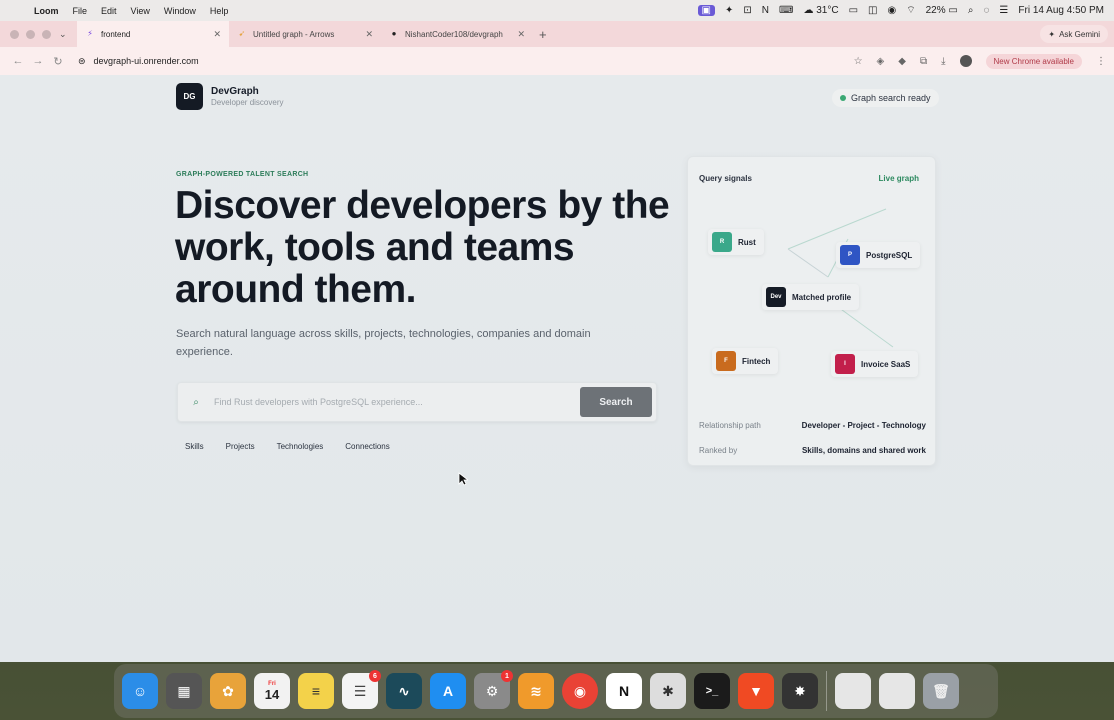  I want to click on clock: Fri 14 Aug 4:50 PM, so click(1061, 10).